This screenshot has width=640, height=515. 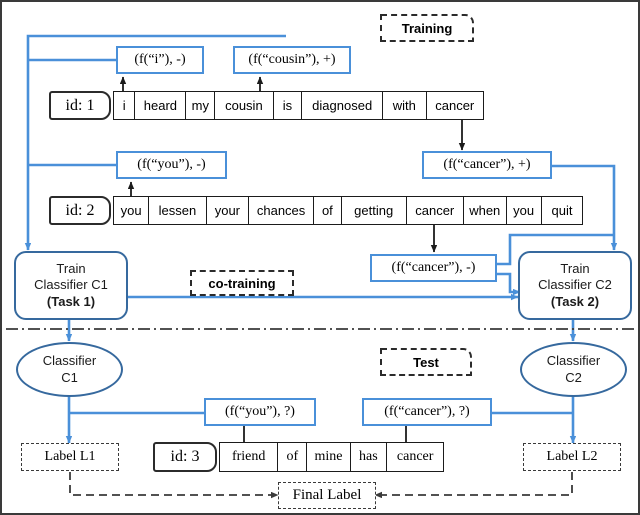 I want to click on label-l2: Label L2, so click(x=572, y=457).